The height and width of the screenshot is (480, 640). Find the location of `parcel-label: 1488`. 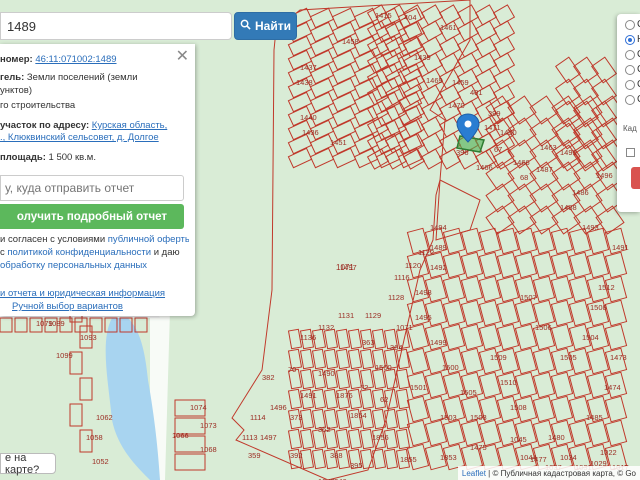

parcel-label: 1488 is located at coordinates (568, 207).